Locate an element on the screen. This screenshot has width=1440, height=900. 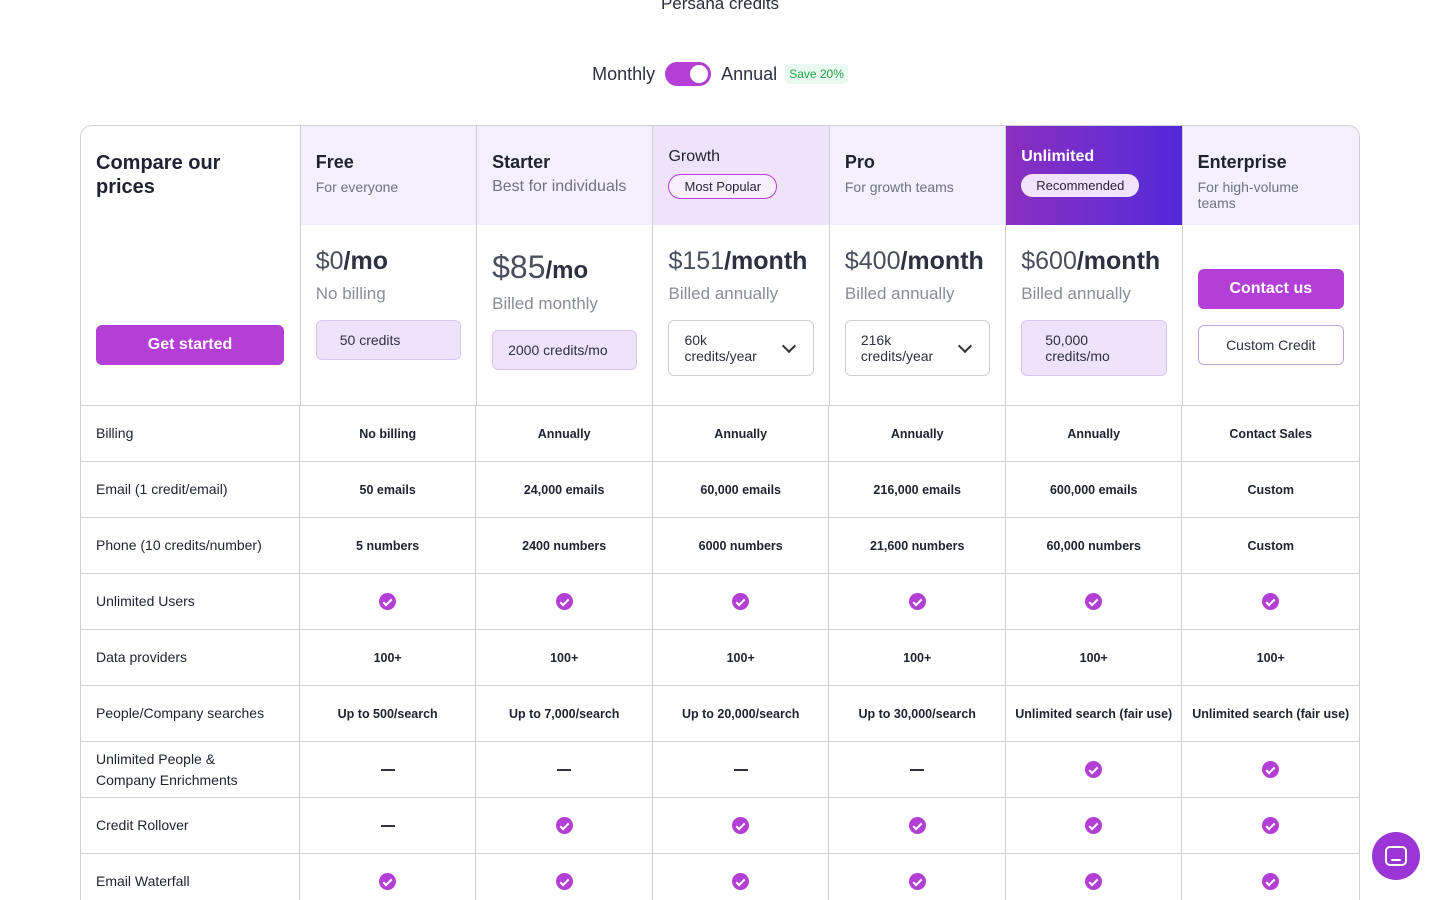
price-amount: $400 is located at coordinates (872, 261).